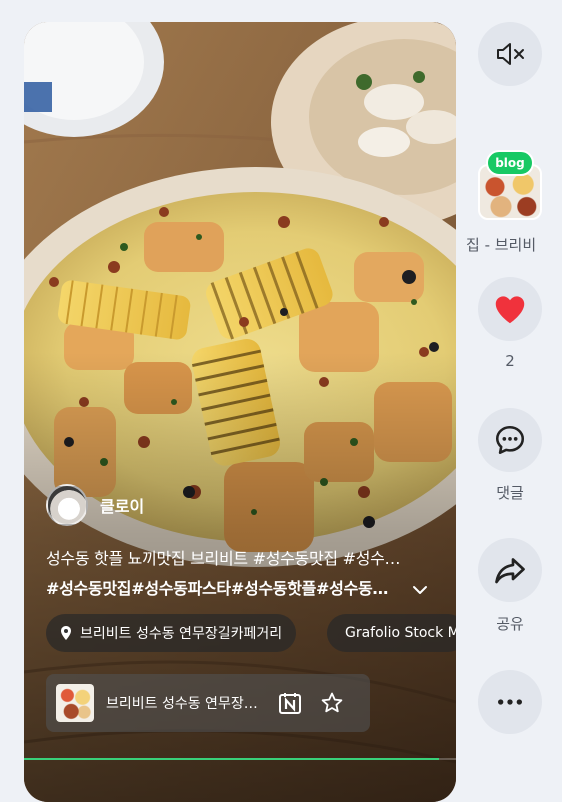  What do you see at coordinates (514, 244) in the screenshot?
I see `blog-label: 집 - 브리비` at bounding box center [514, 244].